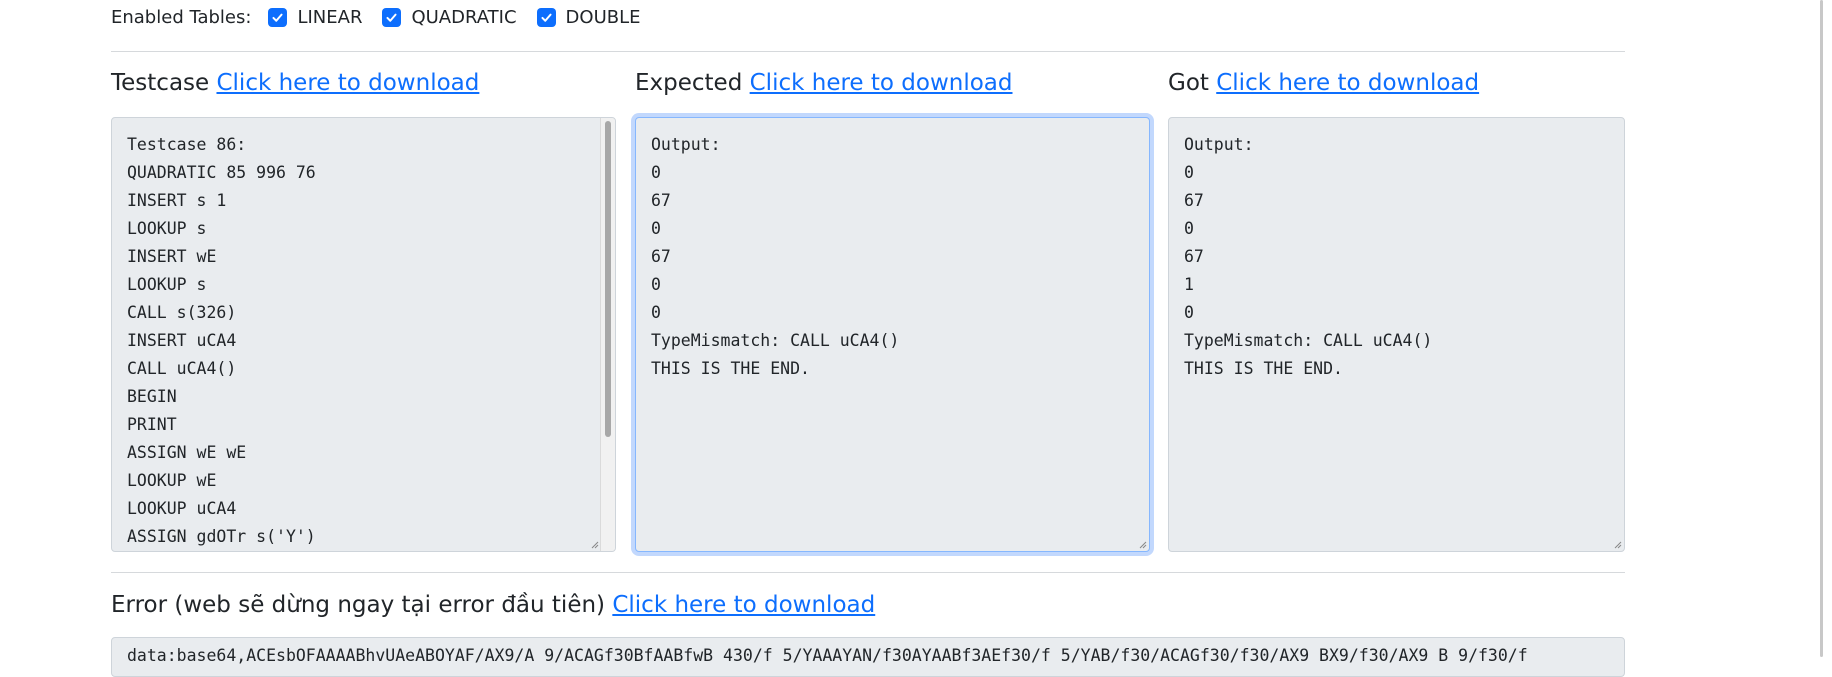 The height and width of the screenshot is (677, 1832). I want to click on code-line: INSERT wE, so click(172, 256).